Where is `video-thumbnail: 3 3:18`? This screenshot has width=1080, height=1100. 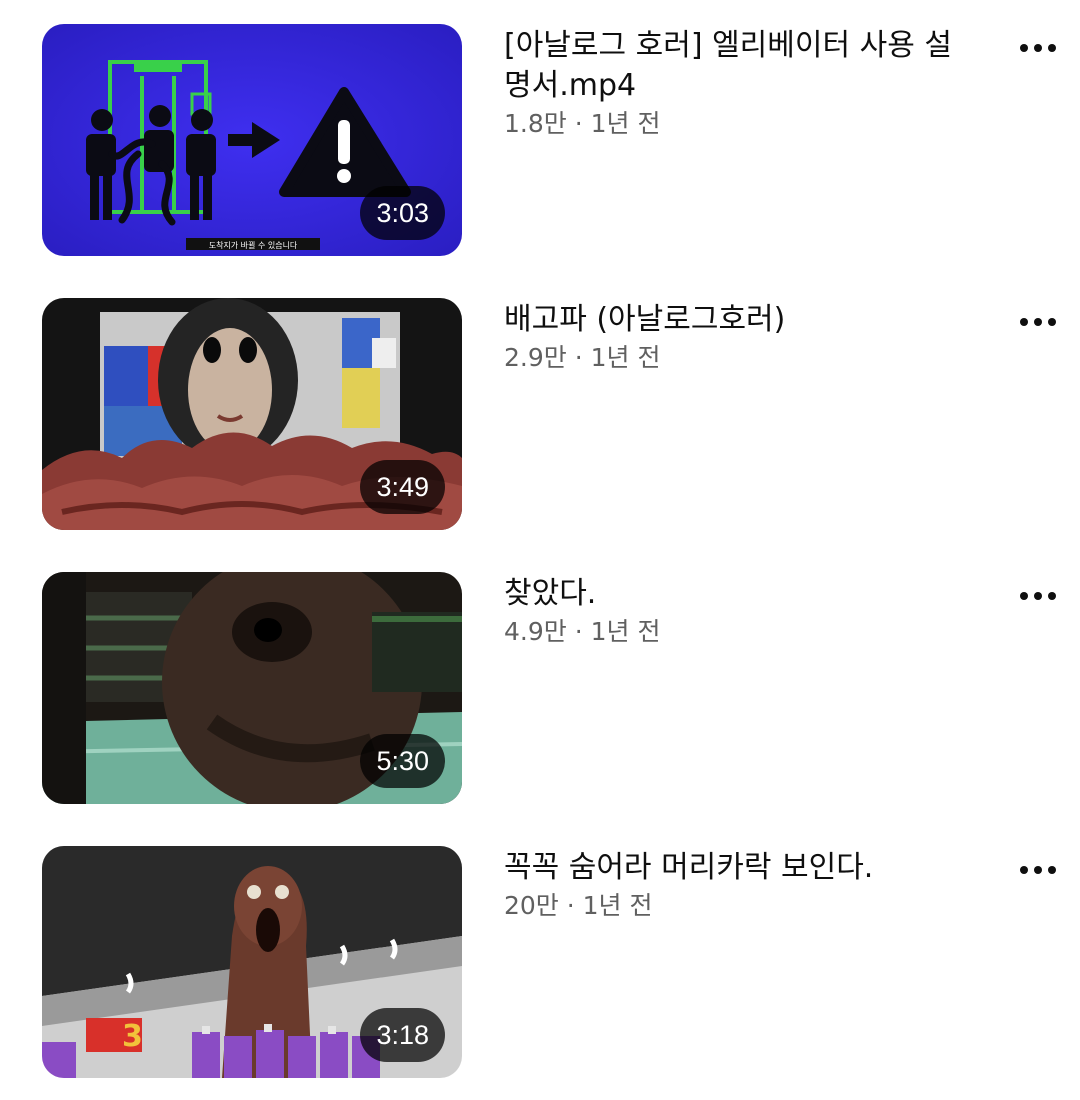
video-thumbnail: 3 3:18 is located at coordinates (252, 962).